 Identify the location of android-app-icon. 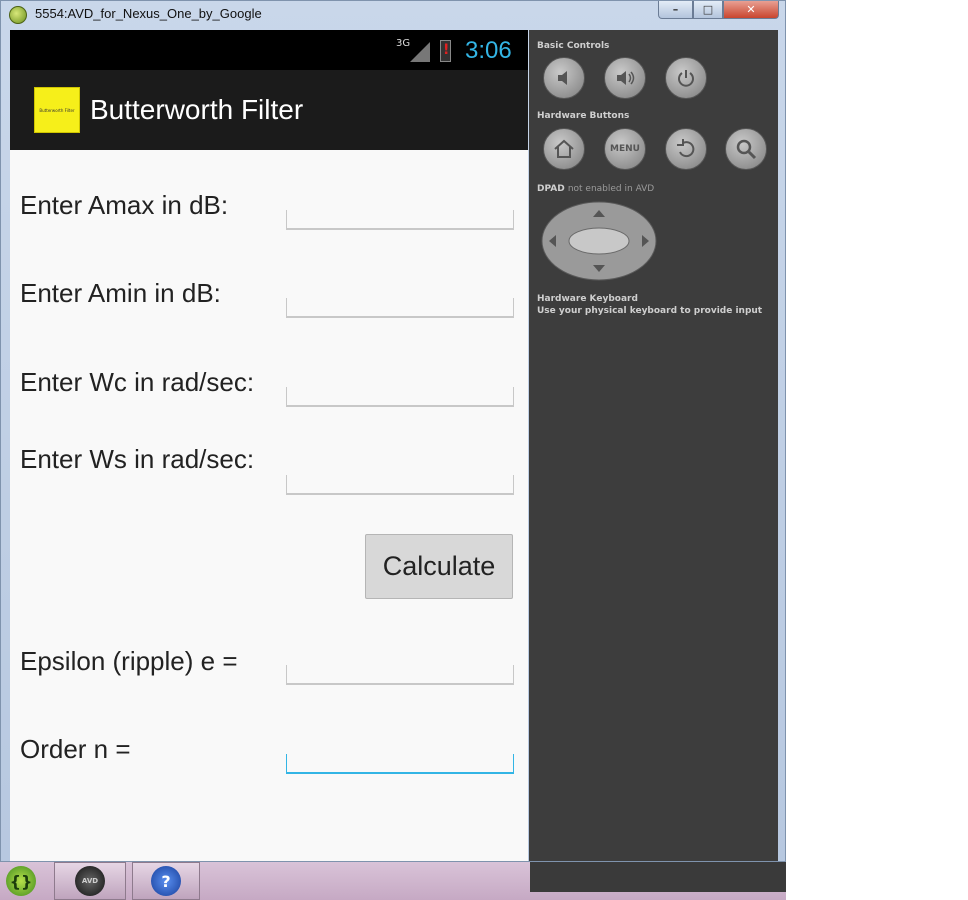
(18, 15).